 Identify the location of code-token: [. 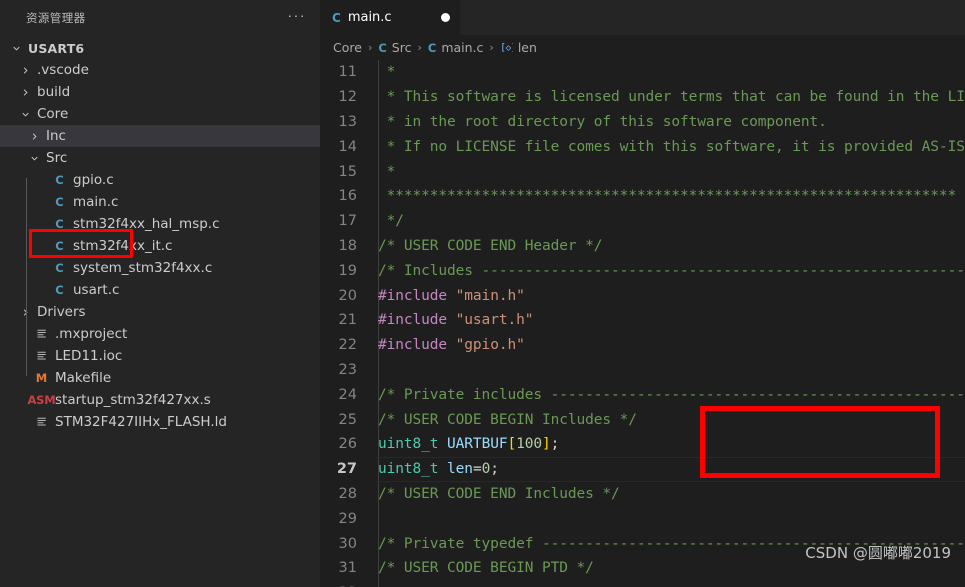
(512, 444).